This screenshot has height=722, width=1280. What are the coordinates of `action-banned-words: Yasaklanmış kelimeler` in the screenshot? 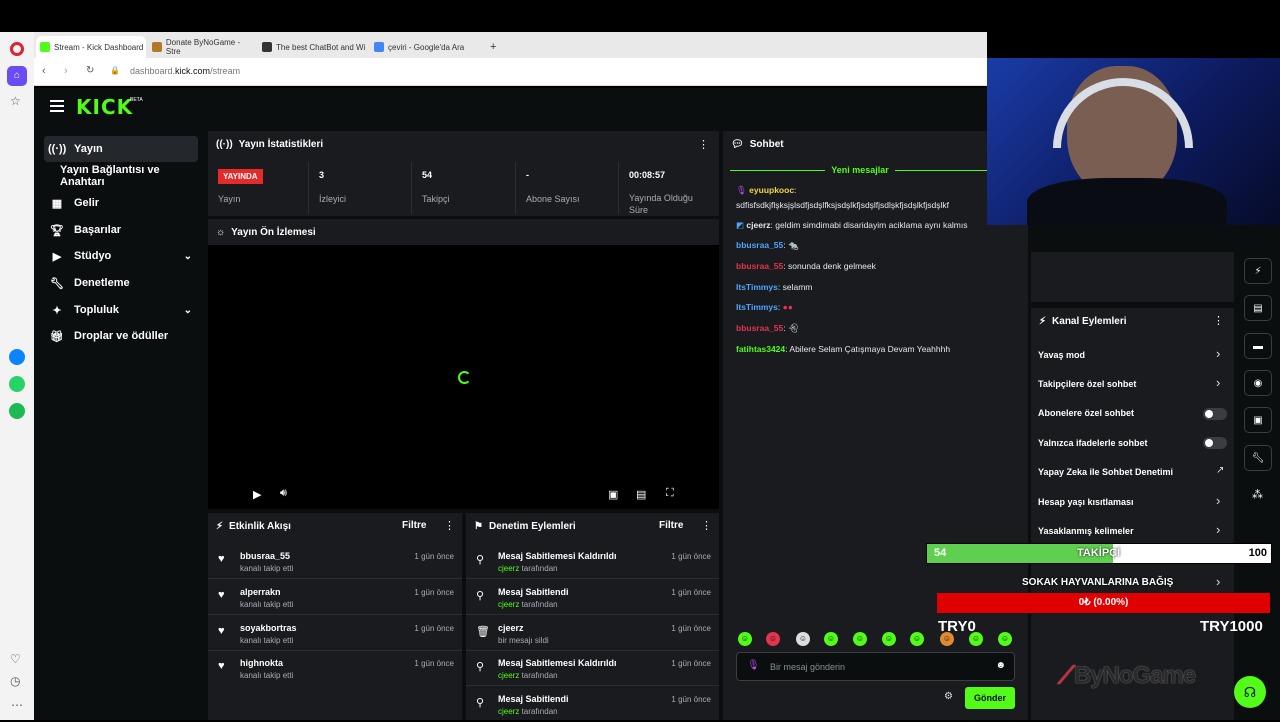 It's located at (1086, 531).